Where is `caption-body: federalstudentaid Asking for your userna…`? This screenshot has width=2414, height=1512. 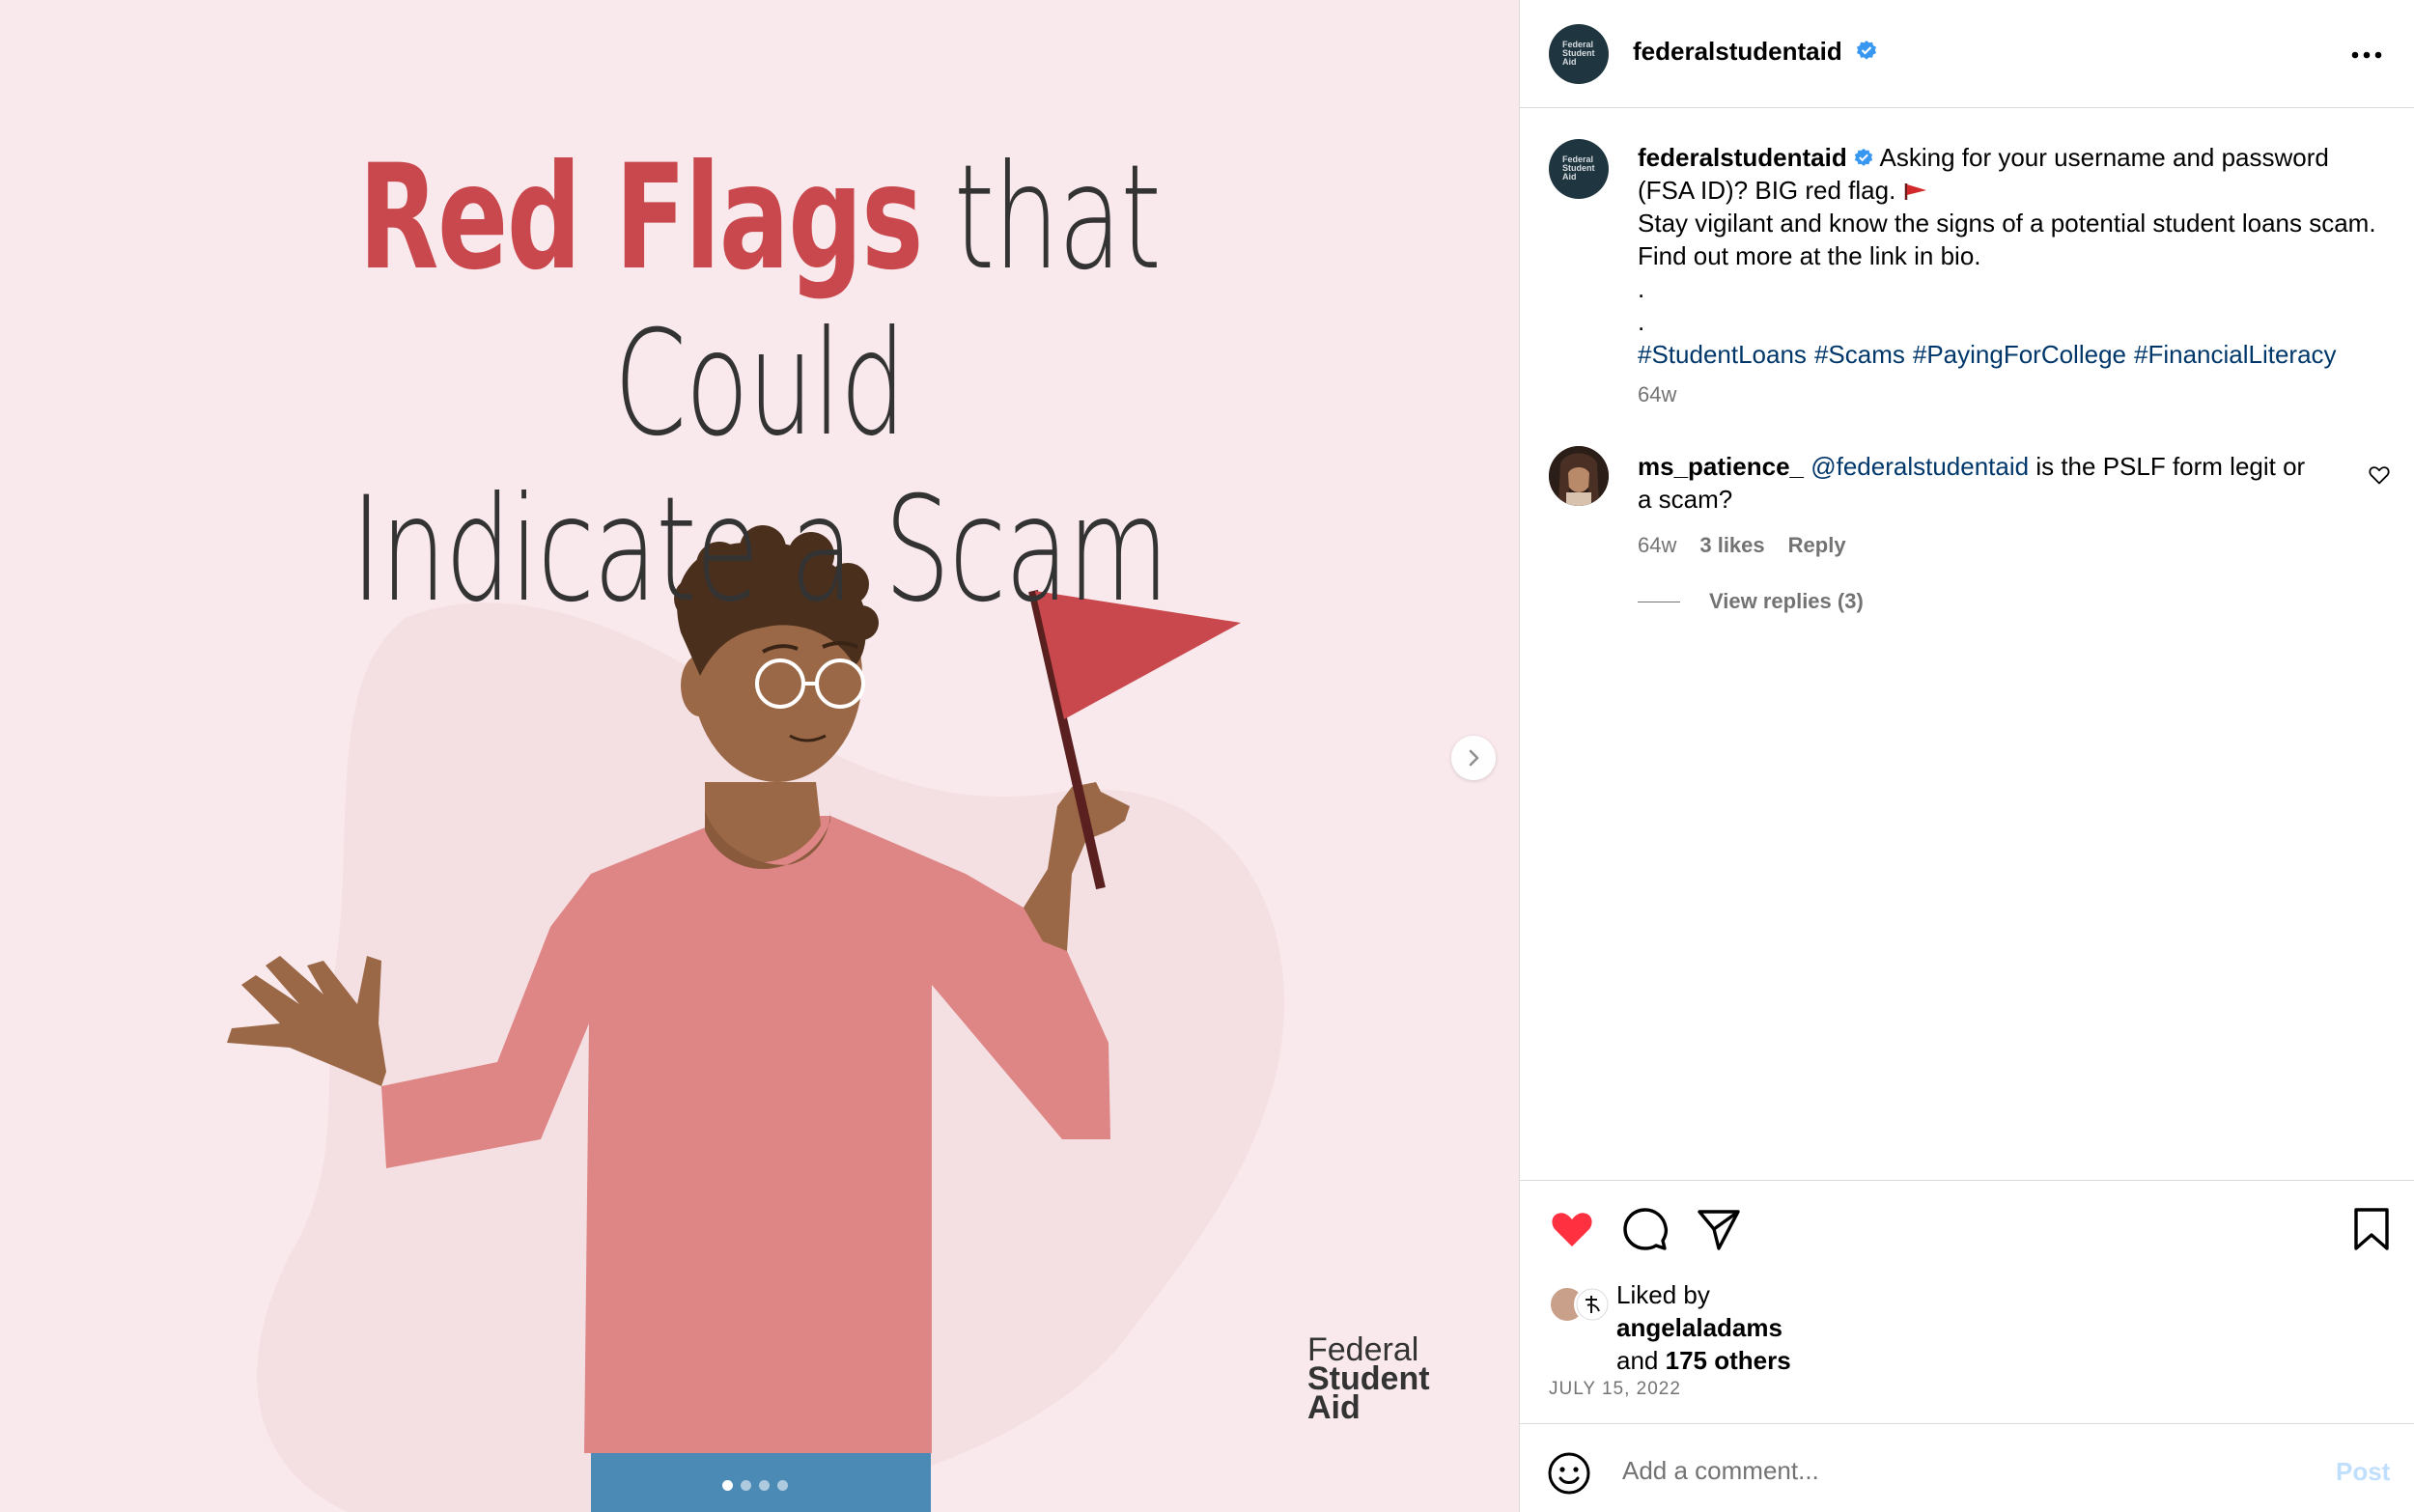 caption-body: federalstudentaid Asking for your userna… is located at coordinates (2014, 276).